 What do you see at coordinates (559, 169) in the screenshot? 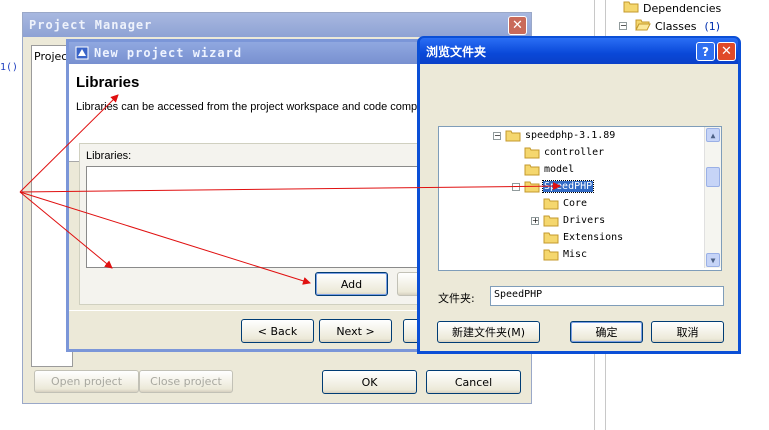
I see `folder-tree-label: model` at bounding box center [559, 169].